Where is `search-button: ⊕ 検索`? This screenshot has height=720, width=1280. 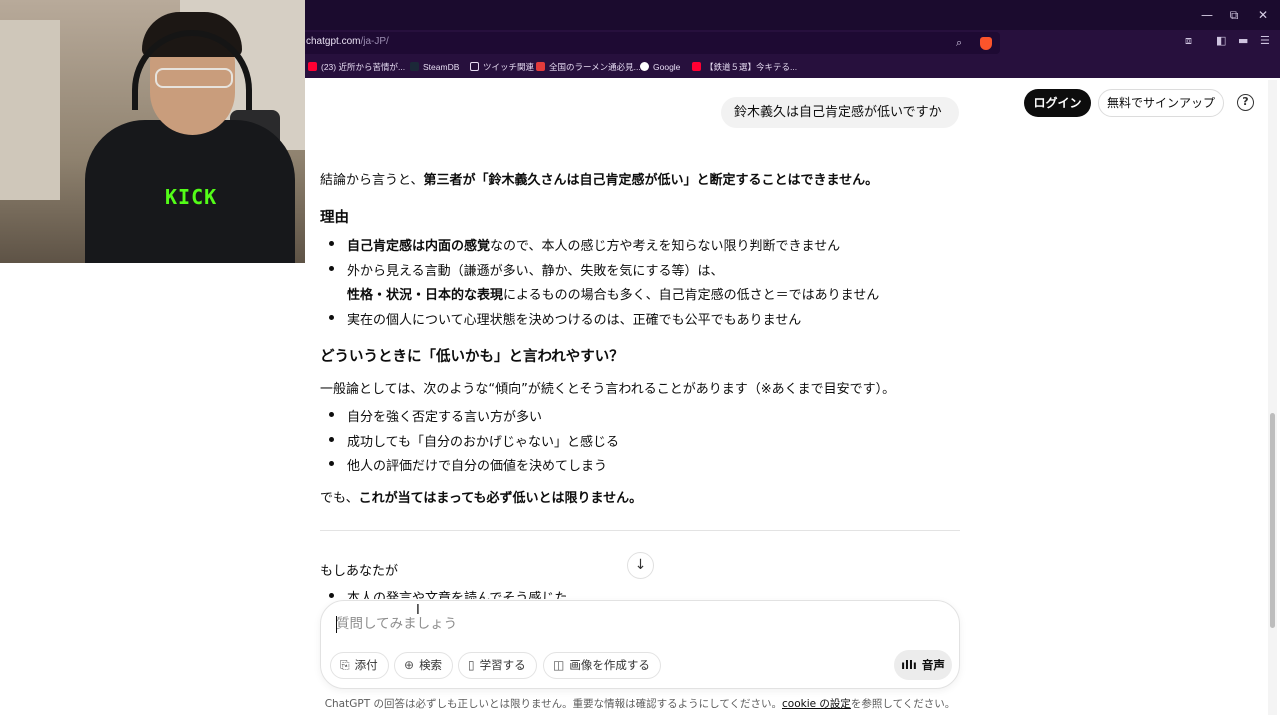 search-button: ⊕ 検索 is located at coordinates (424, 665).